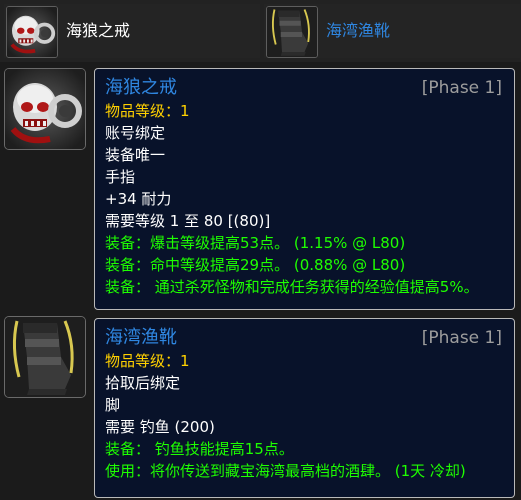 Image resolution: width=521 pixels, height=500 pixels. Describe the element at coordinates (143, 383) in the screenshot. I see `tooltip-line: 拾取后绑定` at that location.